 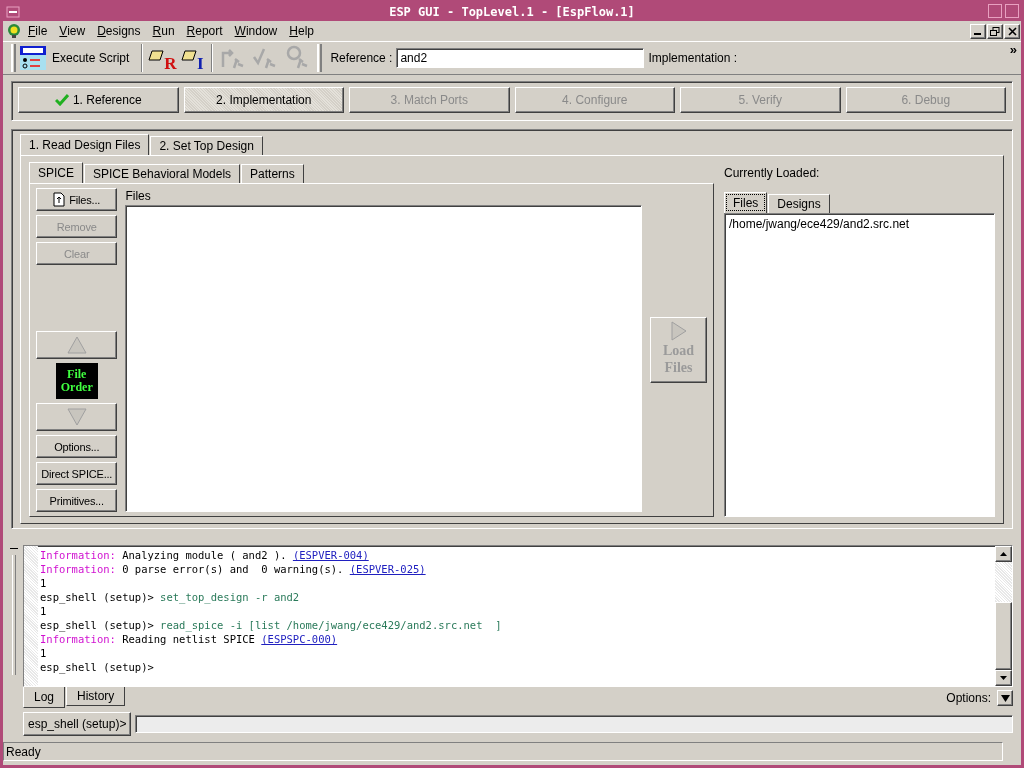 I want to click on file-icon, so click(x=59, y=199).